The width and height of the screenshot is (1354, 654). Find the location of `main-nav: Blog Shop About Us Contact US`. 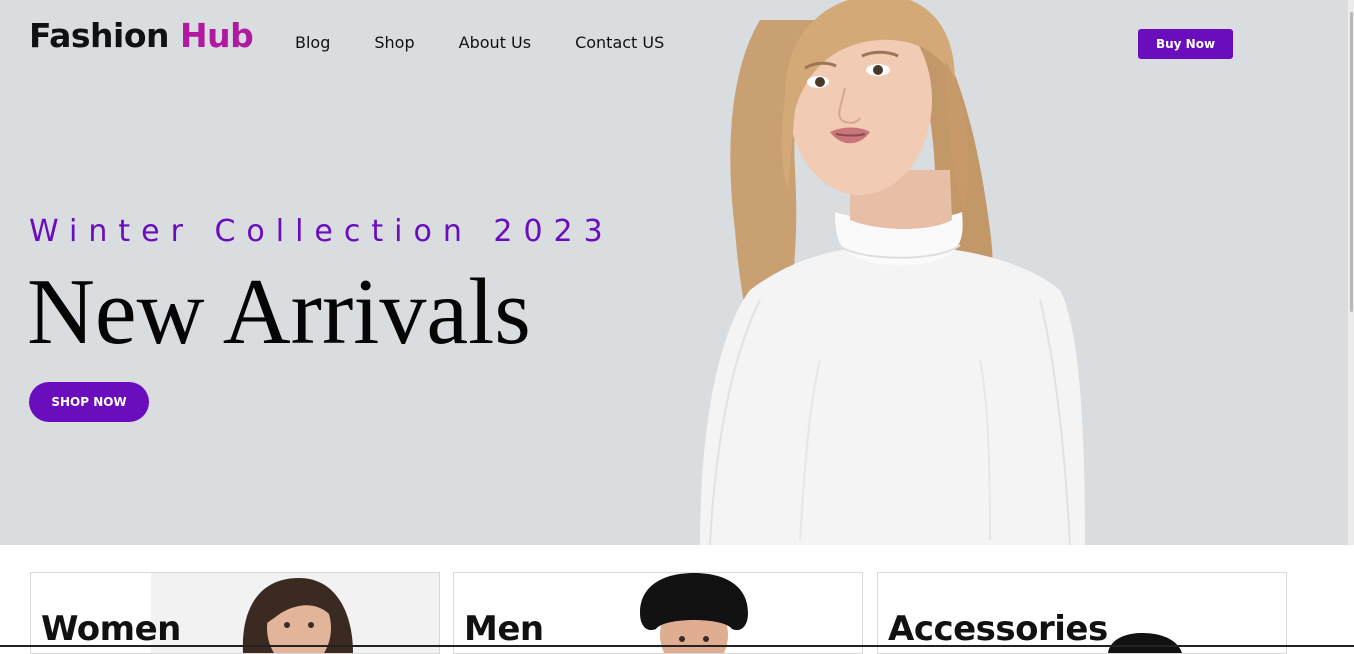

main-nav: Blog Shop About Us Contact US is located at coordinates (501, 42).